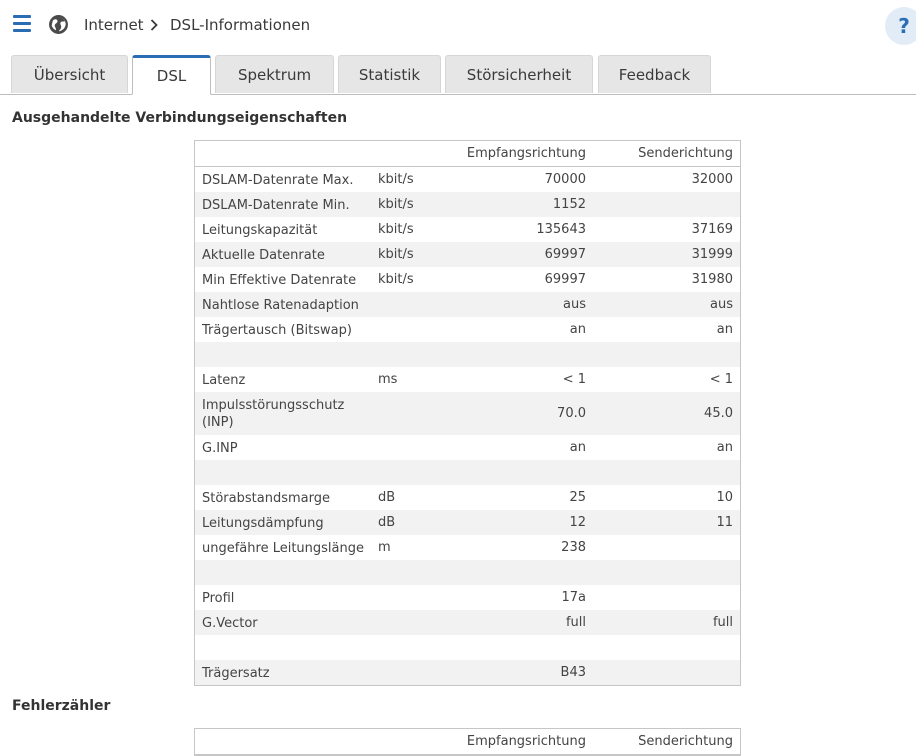 Image resolution: width=916 pixels, height=756 pixels. Describe the element at coordinates (278, 180) in the screenshot. I see `row-label: DSLAM-Datenrate Max.` at that location.